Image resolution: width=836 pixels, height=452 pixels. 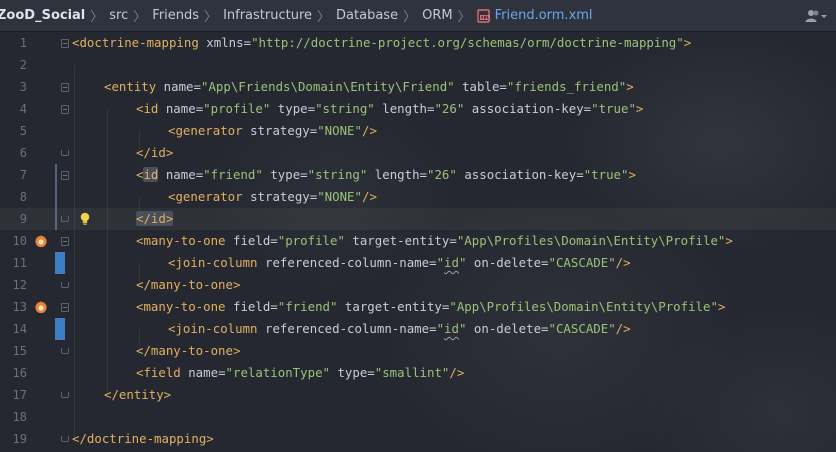 What do you see at coordinates (23, 153) in the screenshot?
I see `line-number: 6` at bounding box center [23, 153].